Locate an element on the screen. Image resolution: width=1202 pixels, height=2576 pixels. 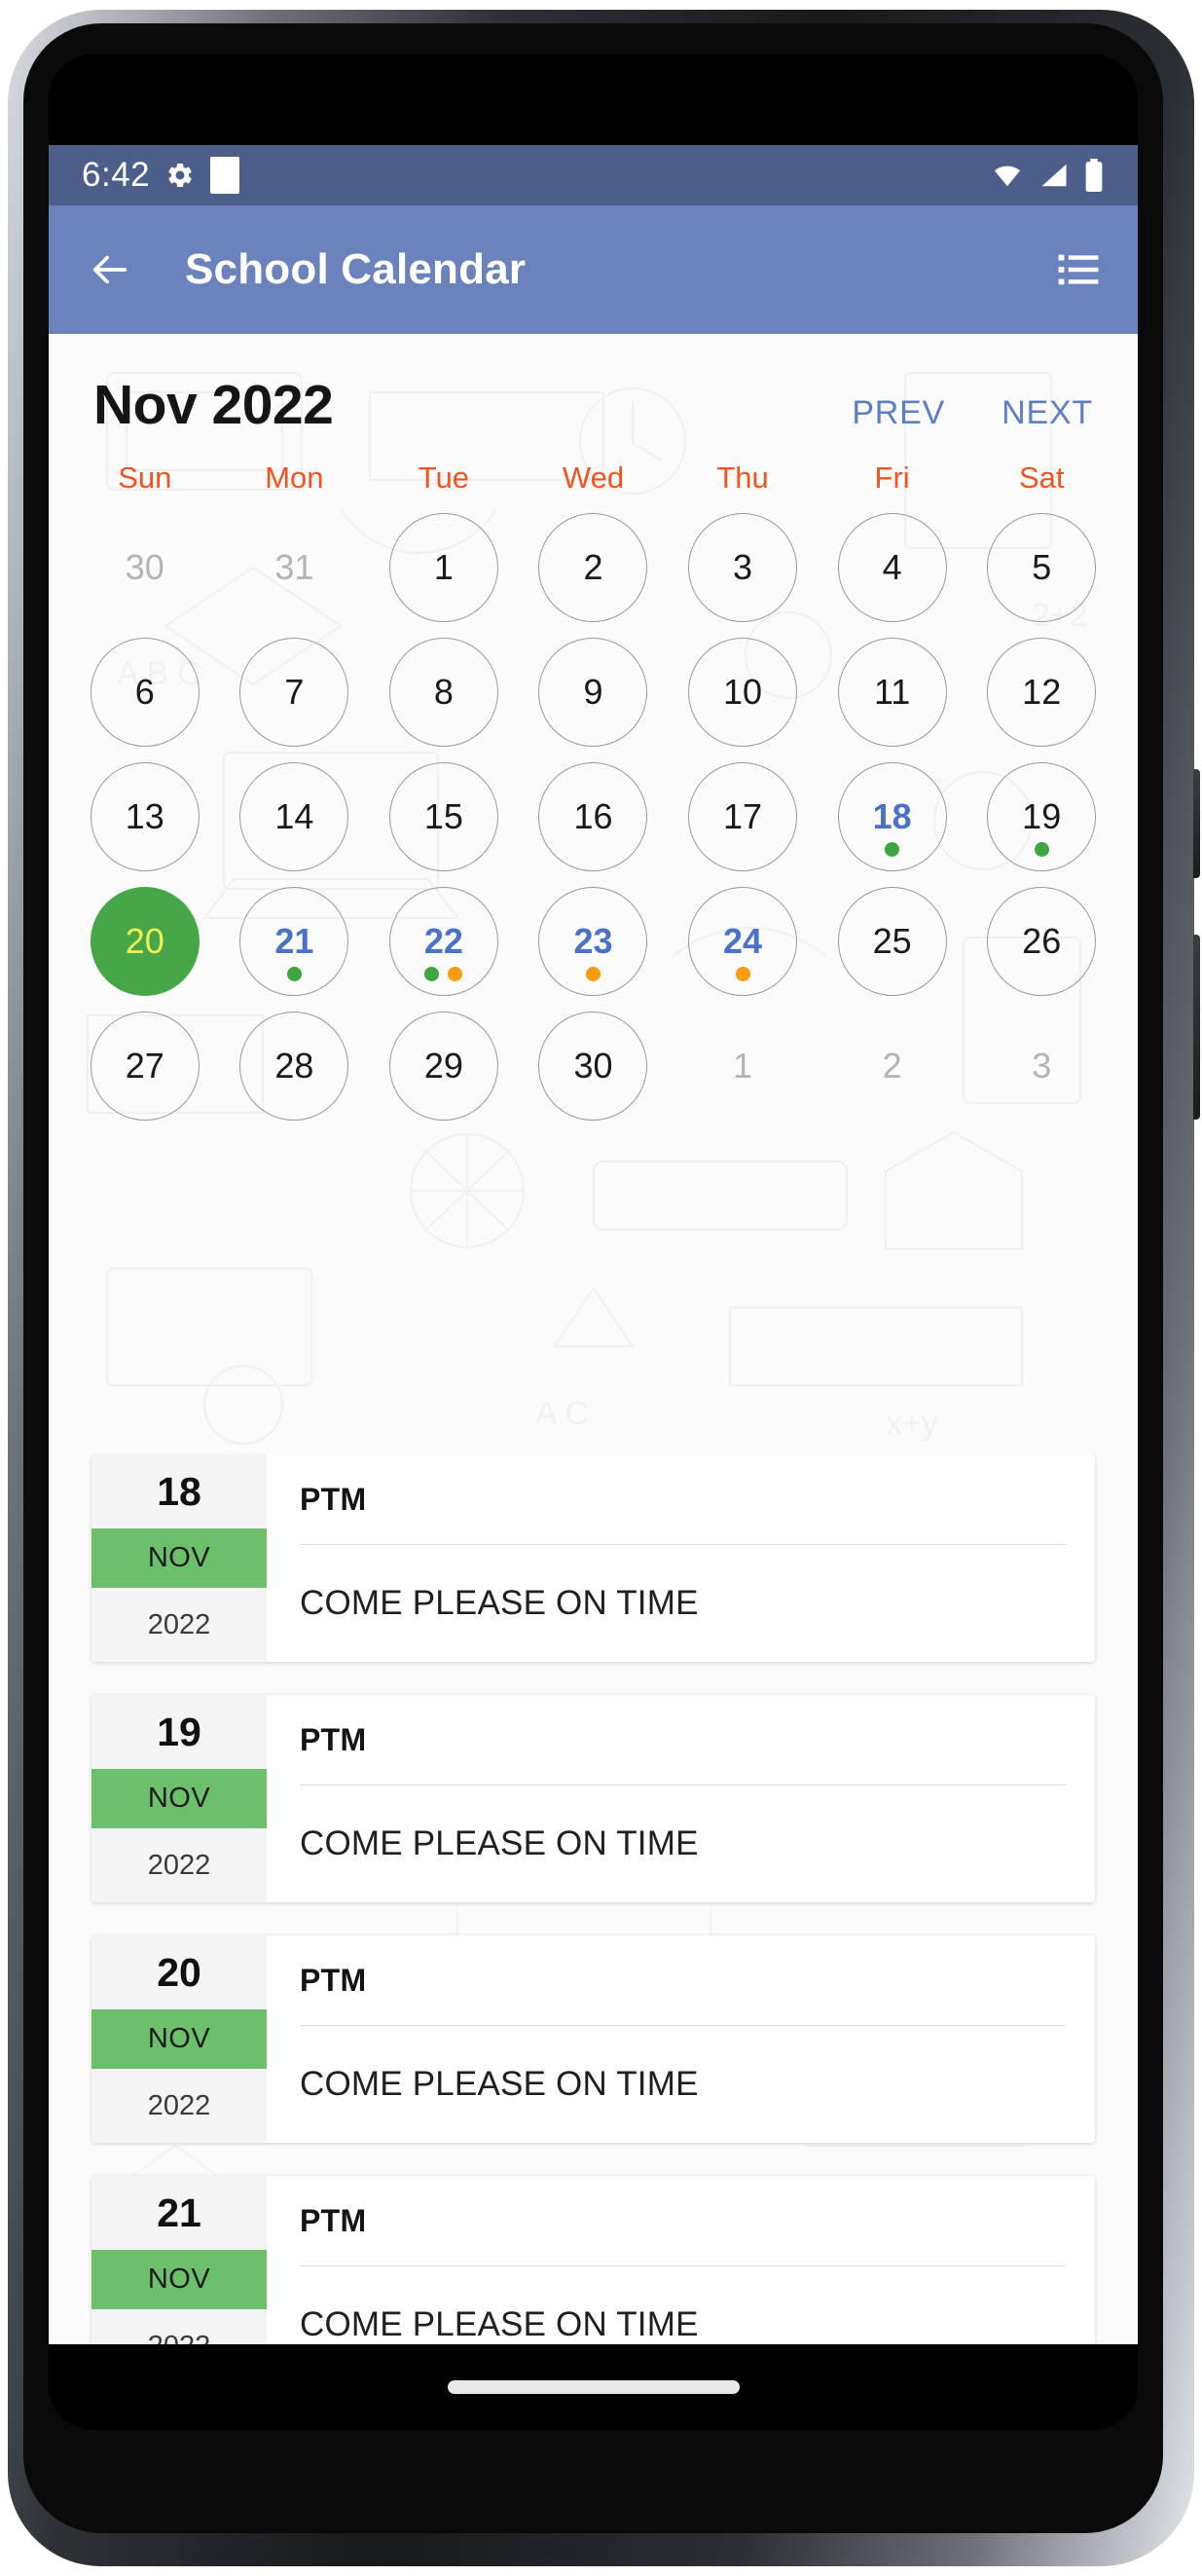
calendar-day-8: 8 is located at coordinates (443, 692).